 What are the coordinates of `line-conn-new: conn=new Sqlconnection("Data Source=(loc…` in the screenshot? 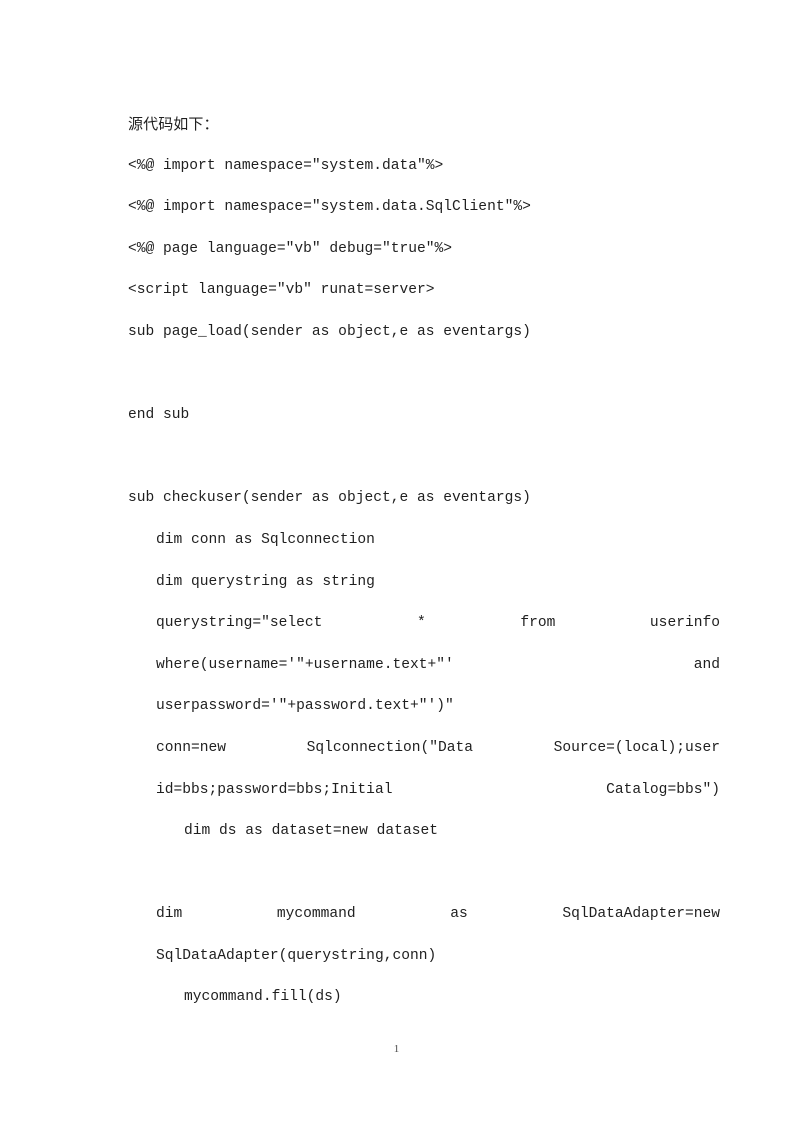 It's located at (438, 768).